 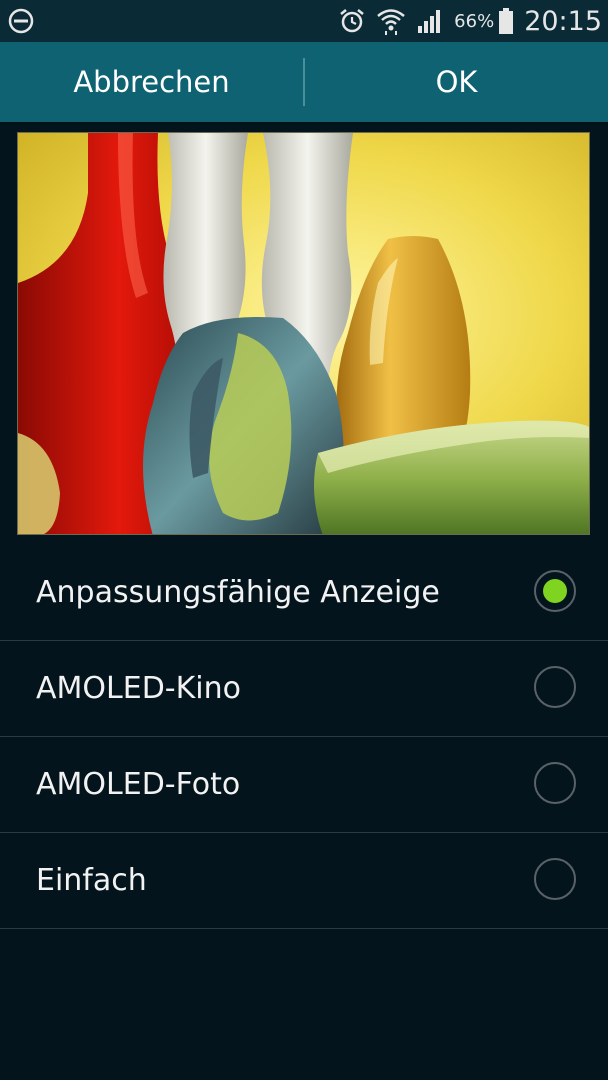 I want to click on radio-button-selected, so click(x=555, y=591).